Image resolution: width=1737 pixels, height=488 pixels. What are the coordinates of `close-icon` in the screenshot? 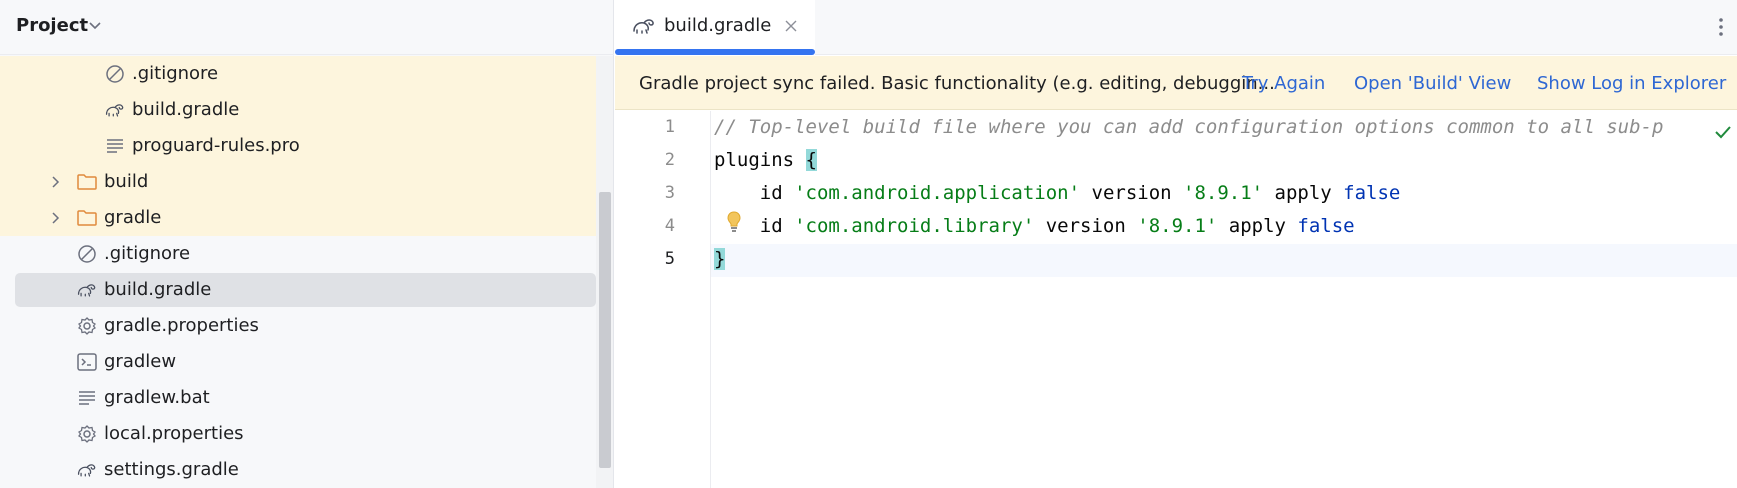 It's located at (791, 26).